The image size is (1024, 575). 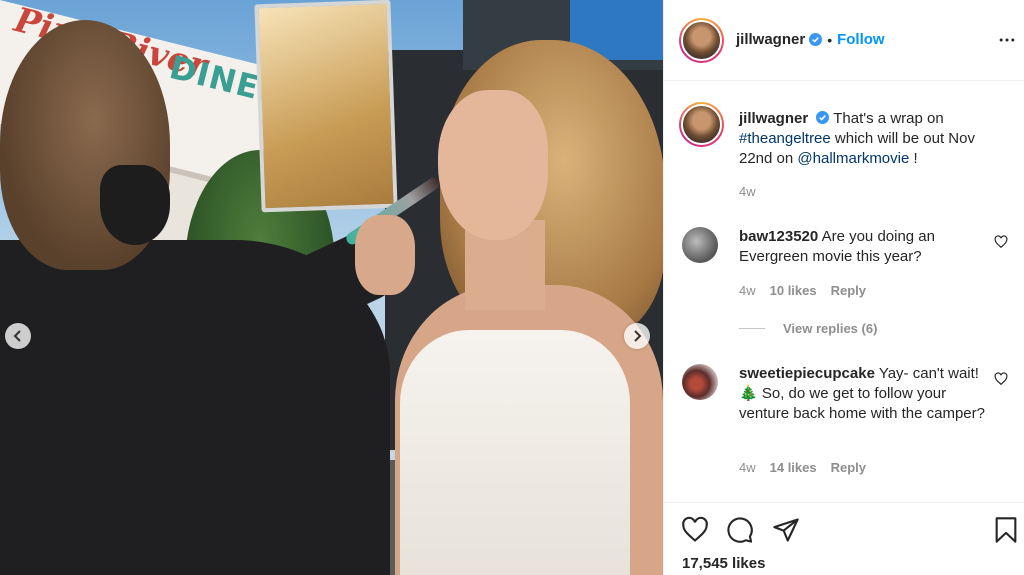 I want to click on comment-meta: 4w 10 likes Reply, so click(x=802, y=290).